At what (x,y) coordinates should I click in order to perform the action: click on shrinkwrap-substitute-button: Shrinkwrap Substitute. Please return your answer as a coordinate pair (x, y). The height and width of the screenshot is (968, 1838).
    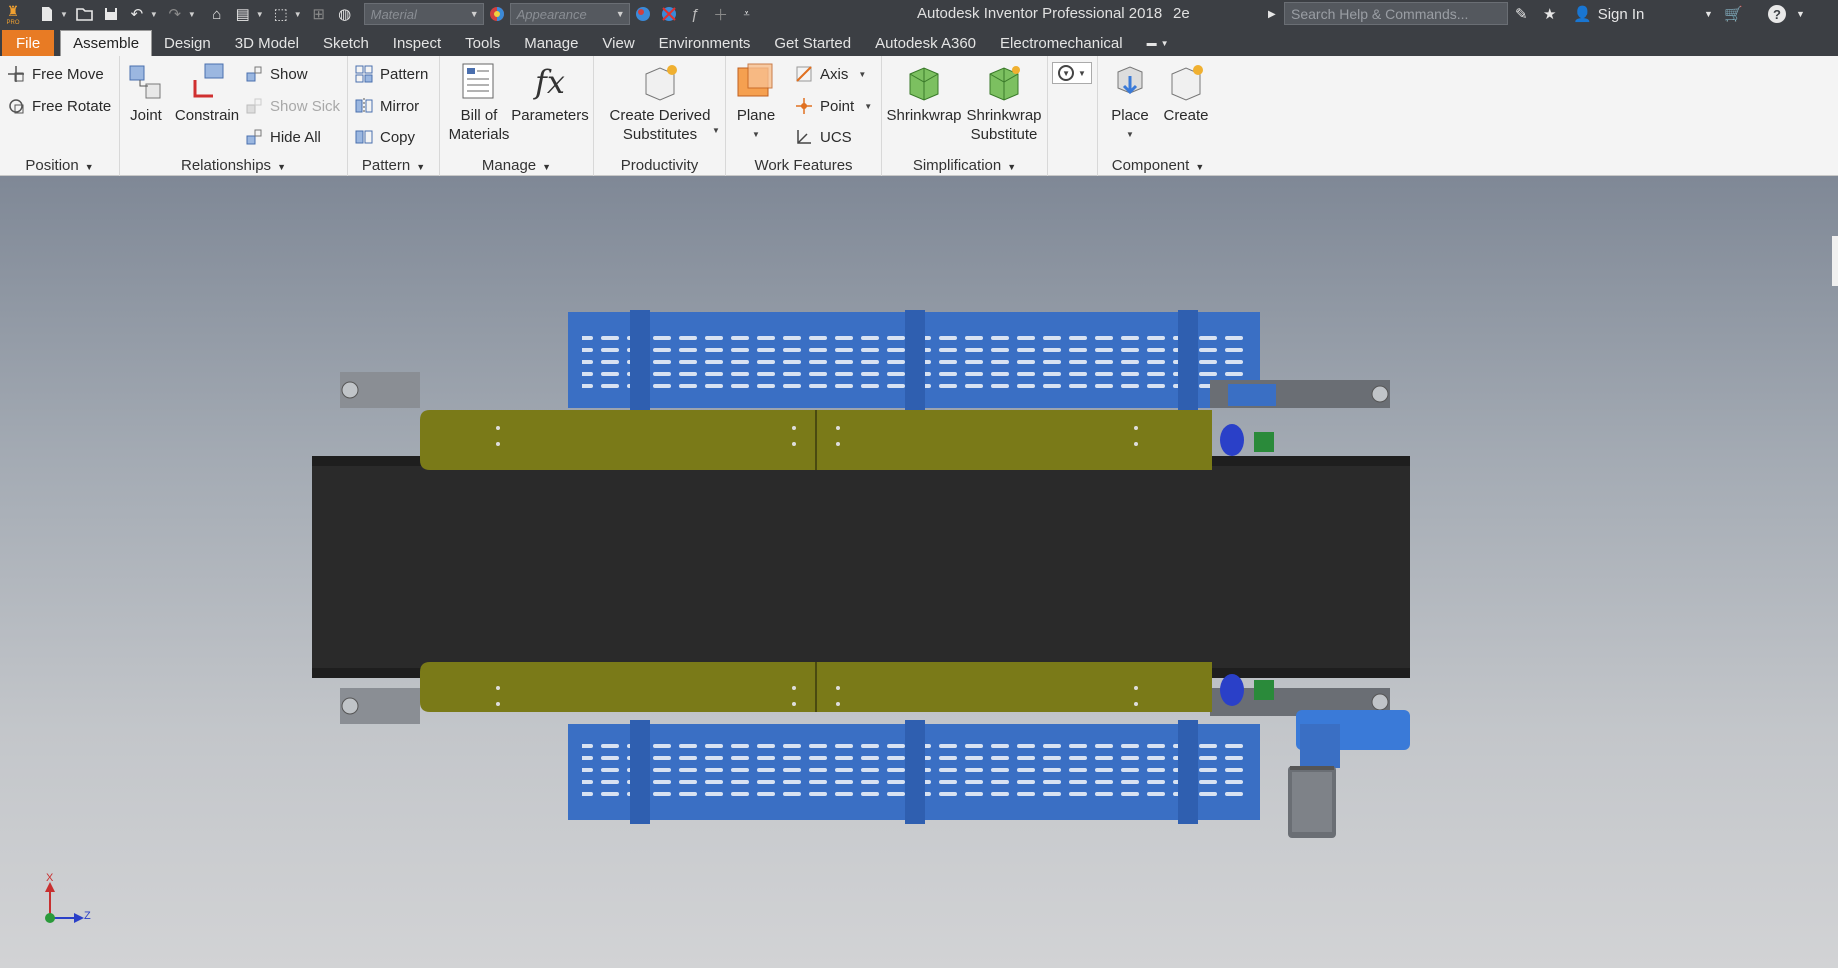
    Looking at the image, I should click on (1004, 103).